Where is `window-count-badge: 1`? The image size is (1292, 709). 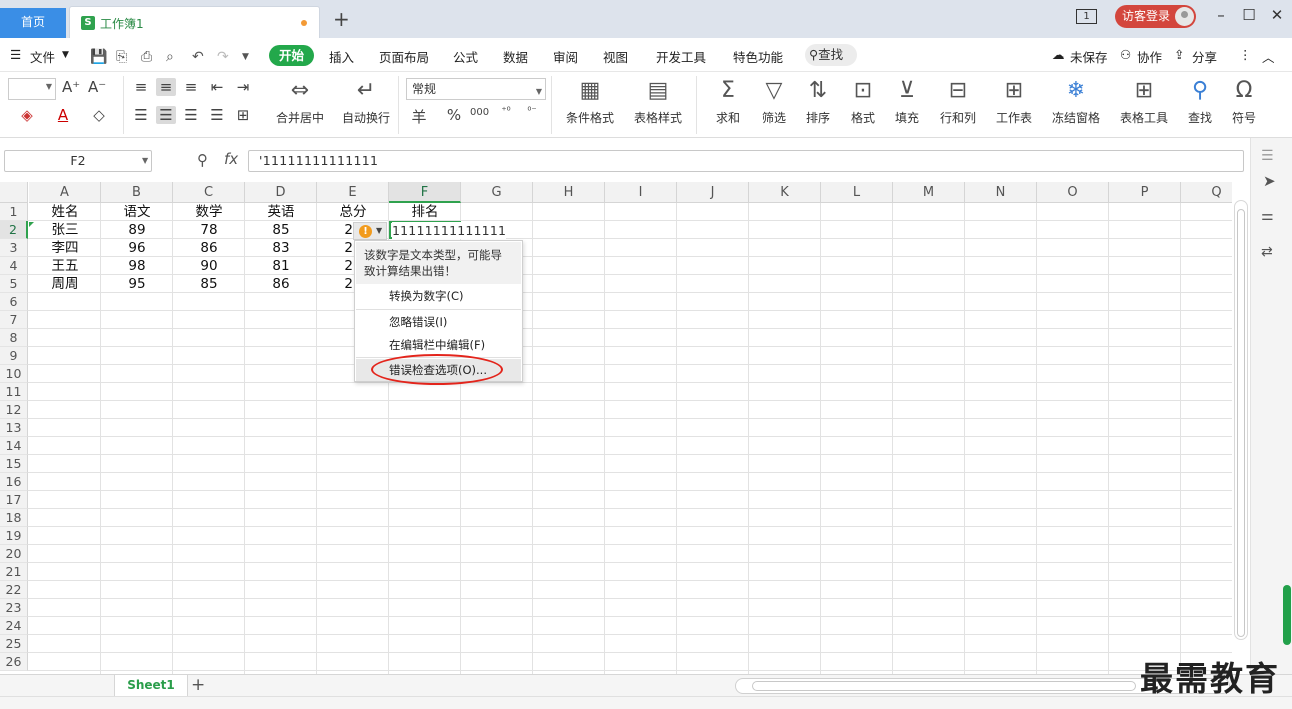 window-count-badge: 1 is located at coordinates (1086, 16).